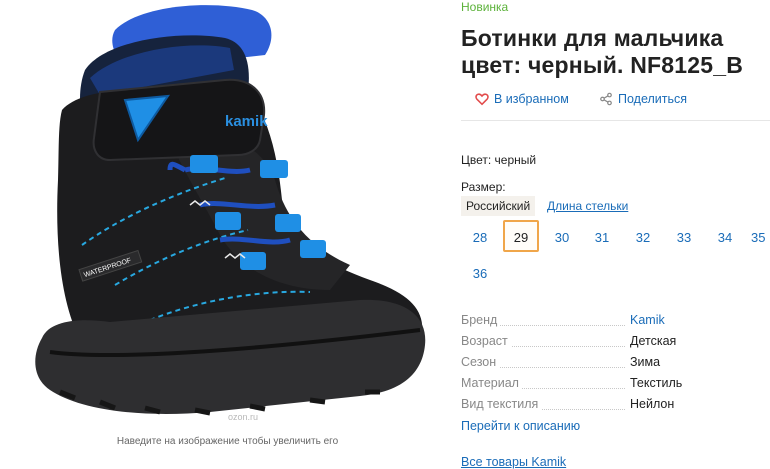 The width and height of the screenshot is (770, 469). What do you see at coordinates (653, 99) in the screenshot?
I see `share-label: Поделиться` at bounding box center [653, 99].